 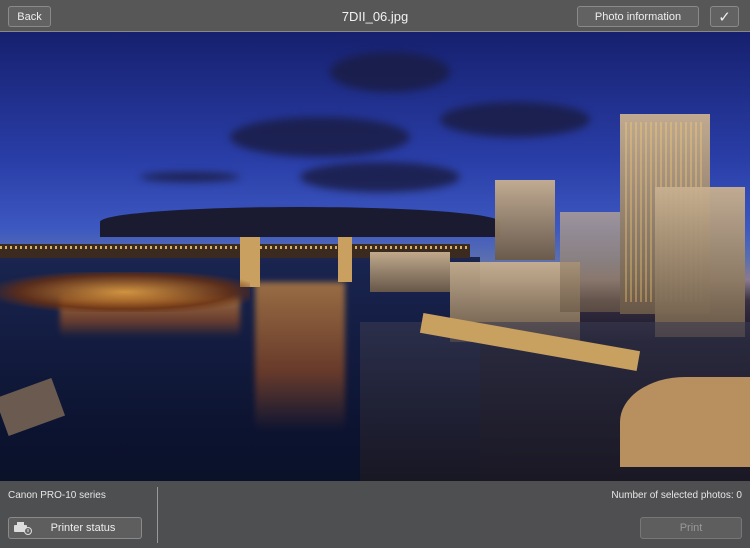 I want to click on selected-photos-count: Number of selected photos: 0, so click(x=676, y=495).